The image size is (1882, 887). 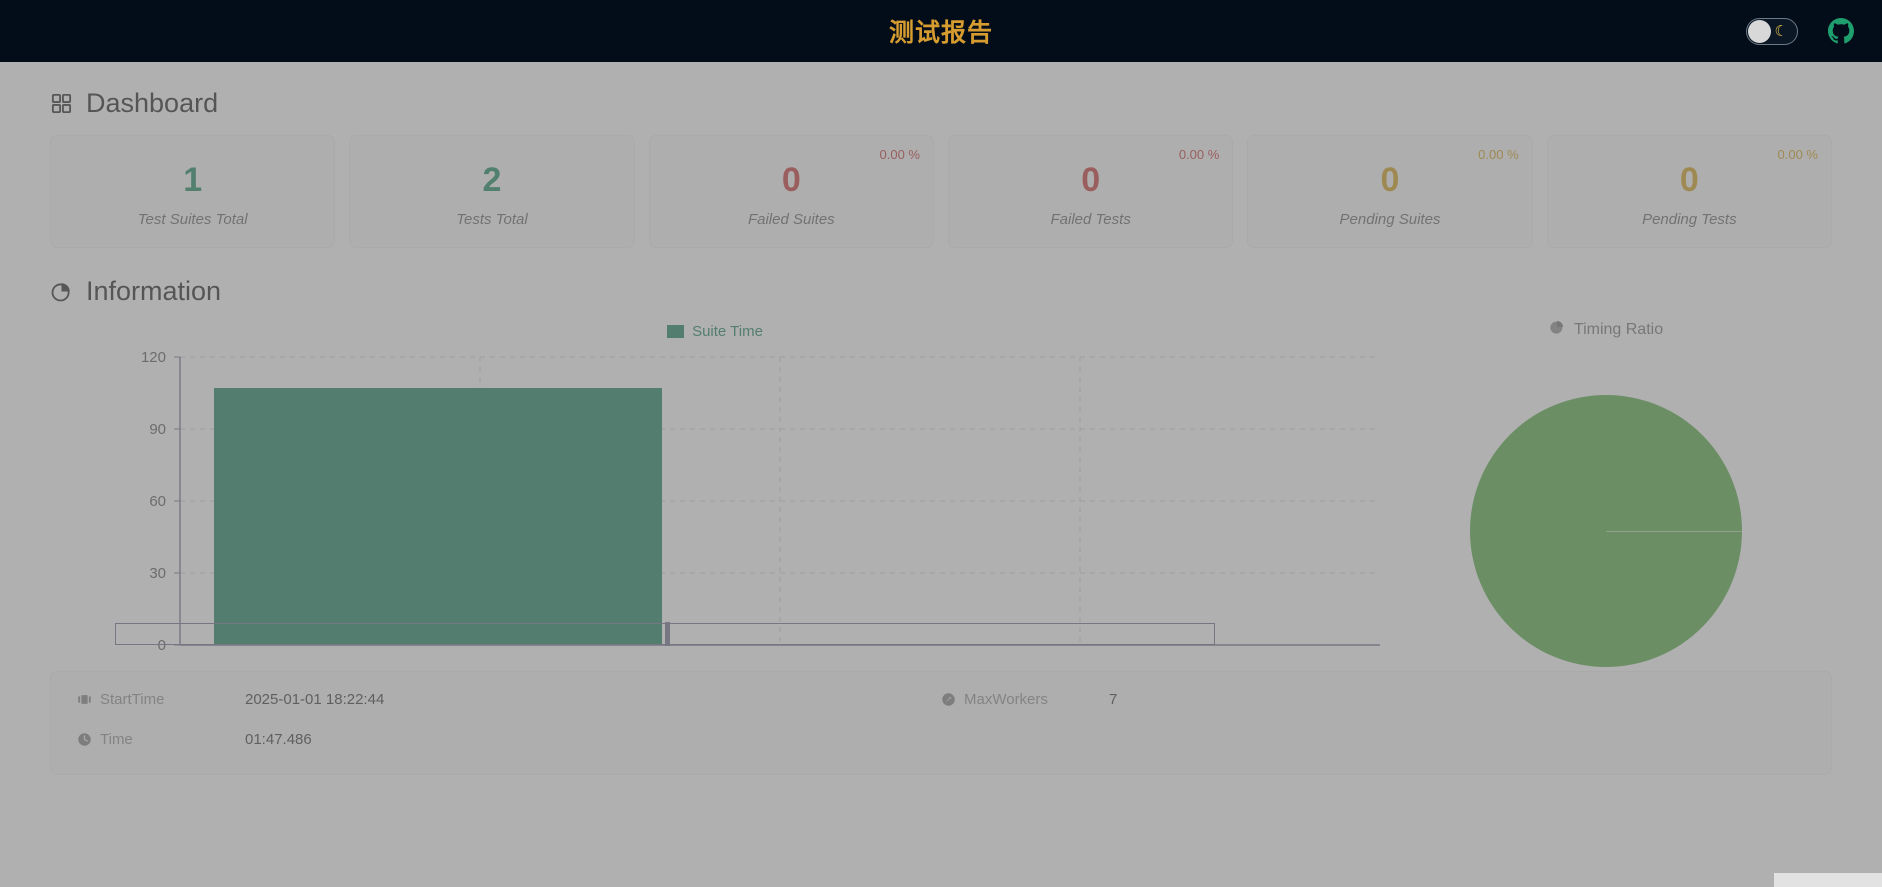 I want to click on pie-chart-header: Timing Ratio, so click(x=1606, y=329).